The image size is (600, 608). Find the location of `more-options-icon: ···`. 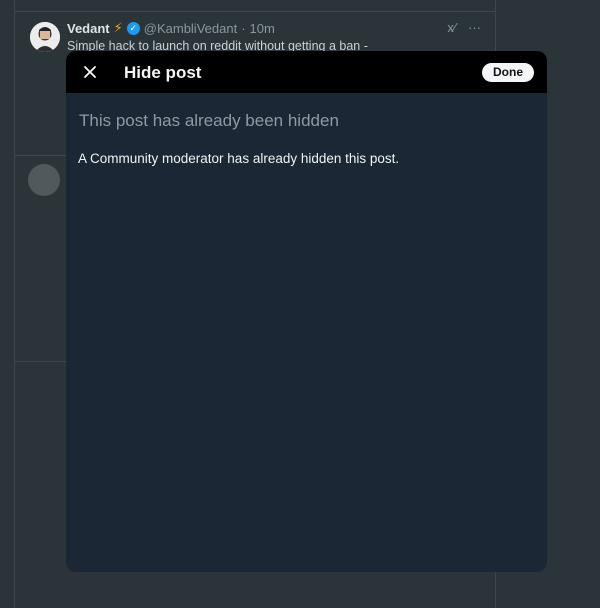

more-options-icon: ··· is located at coordinates (474, 27).